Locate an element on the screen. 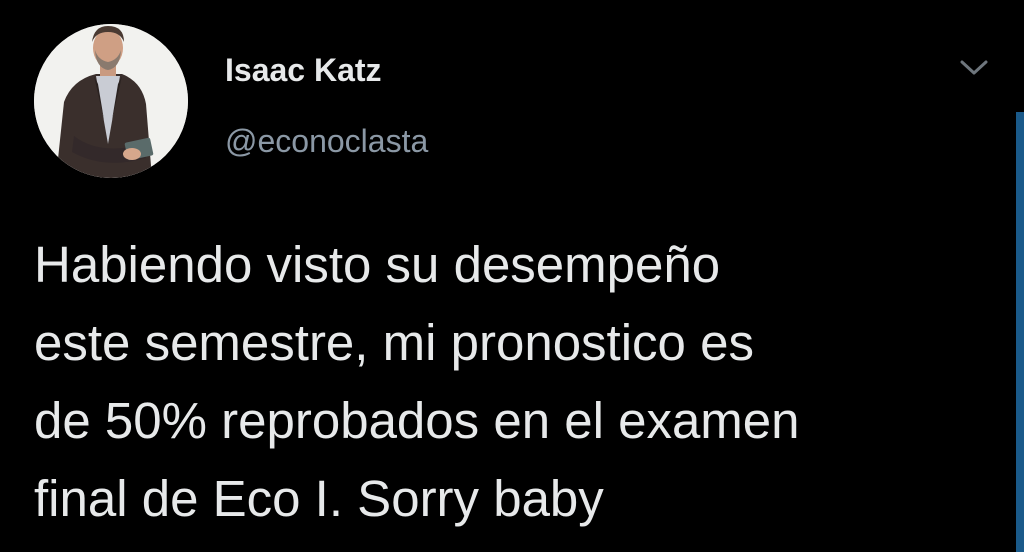 Image resolution: width=1024 pixels, height=552 pixels. avatar-photo is located at coordinates (111, 101).